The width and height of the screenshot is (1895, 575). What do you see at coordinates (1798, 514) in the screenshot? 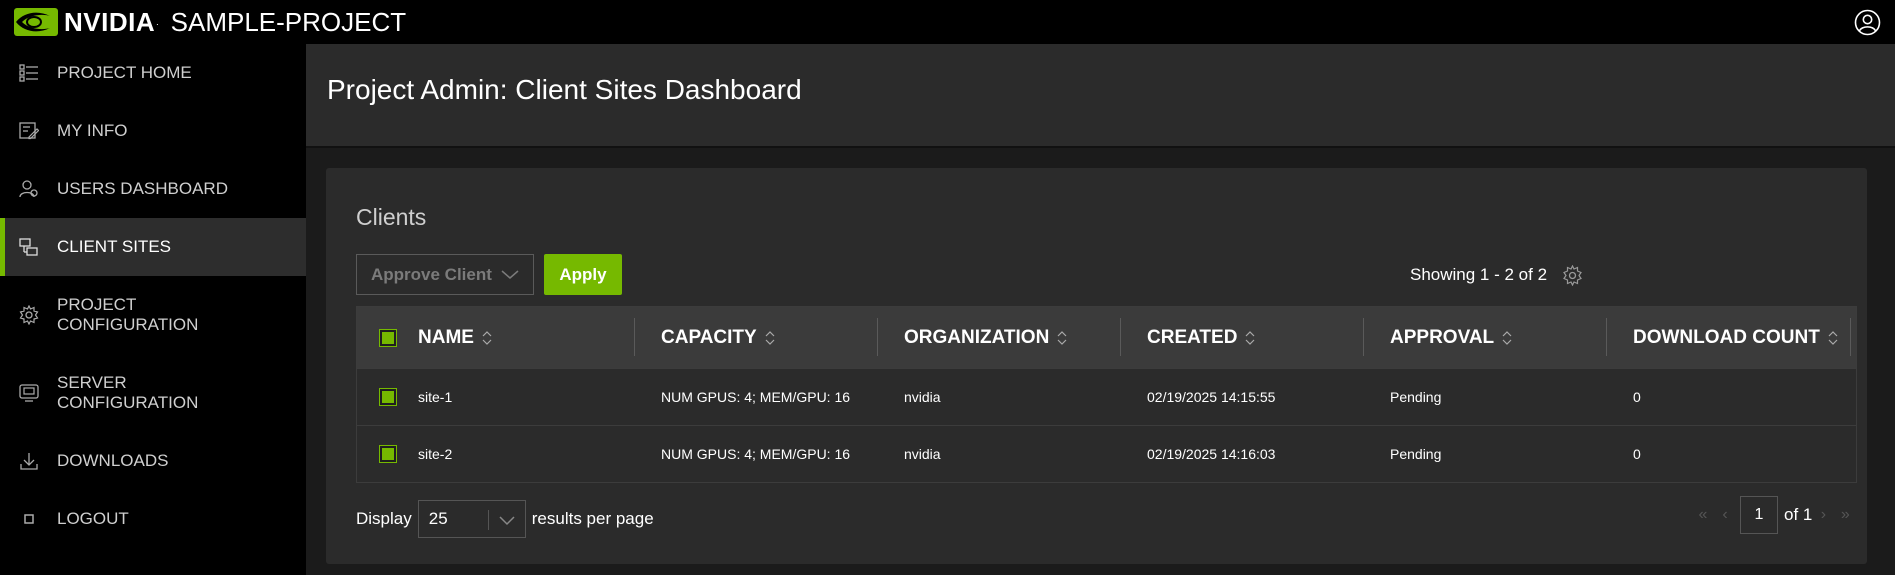
I see `page-total: of 1` at bounding box center [1798, 514].